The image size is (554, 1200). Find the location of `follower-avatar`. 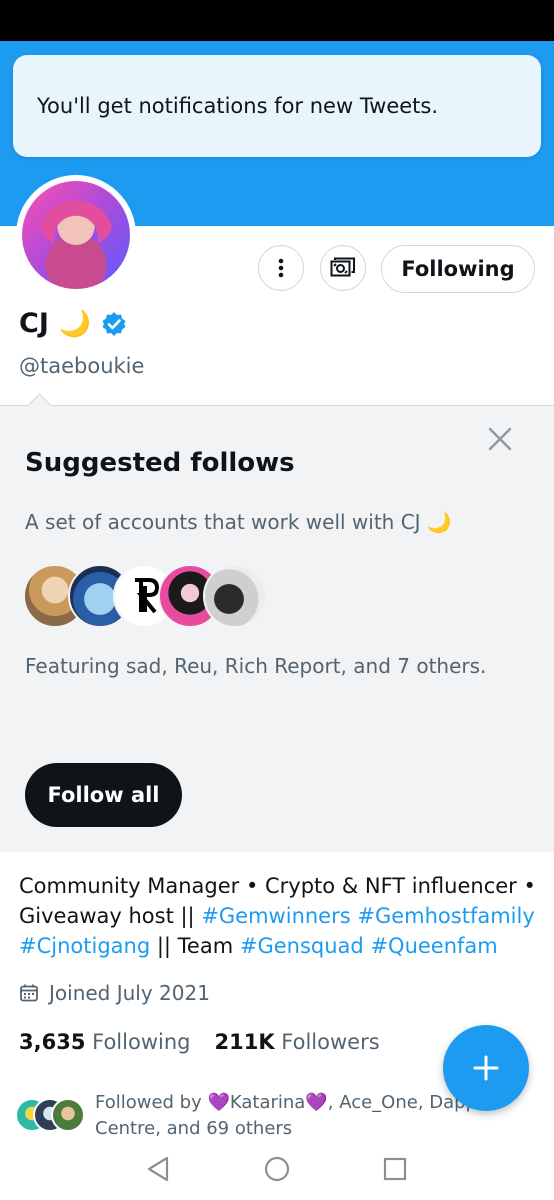

follower-avatar is located at coordinates (68, 1115).